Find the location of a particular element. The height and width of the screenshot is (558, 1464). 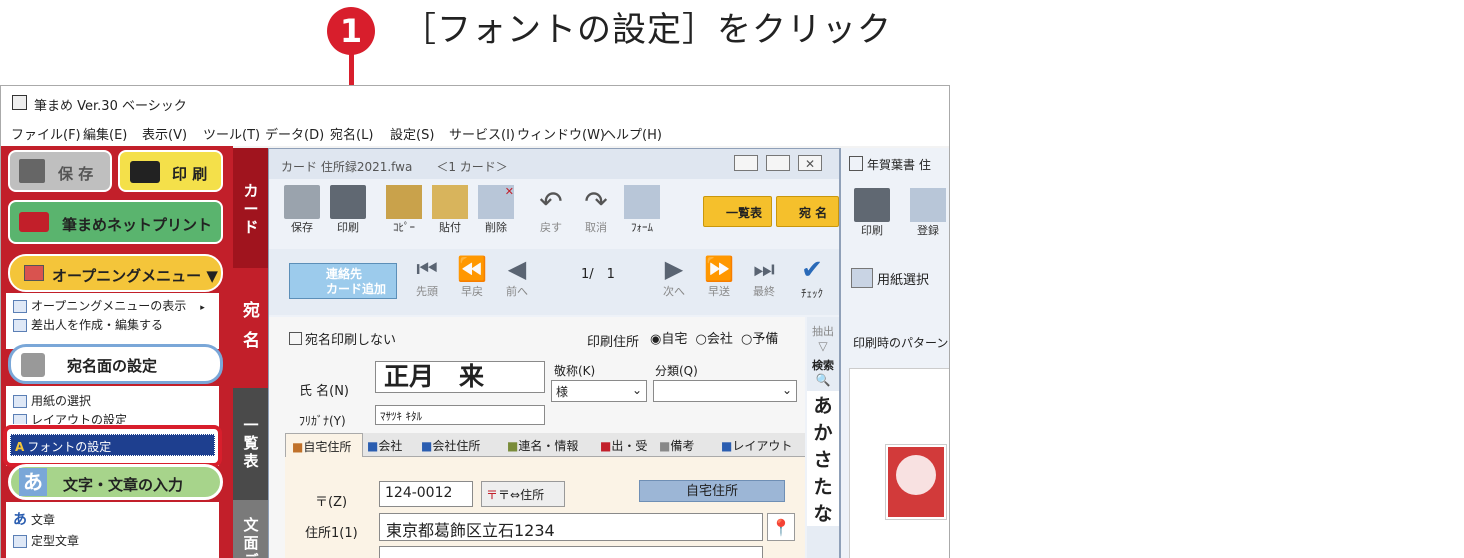

undo-icon: ↶ is located at coordinates (551, 201).